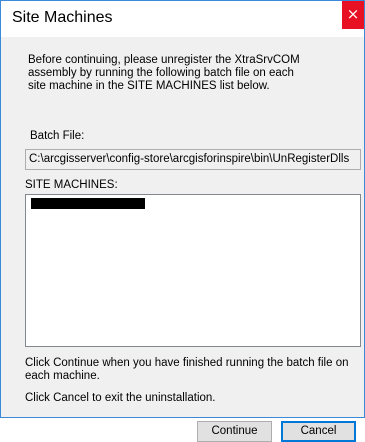 The image size is (365, 442). Describe the element at coordinates (318, 431) in the screenshot. I see `cancel-button: Cancel` at that location.